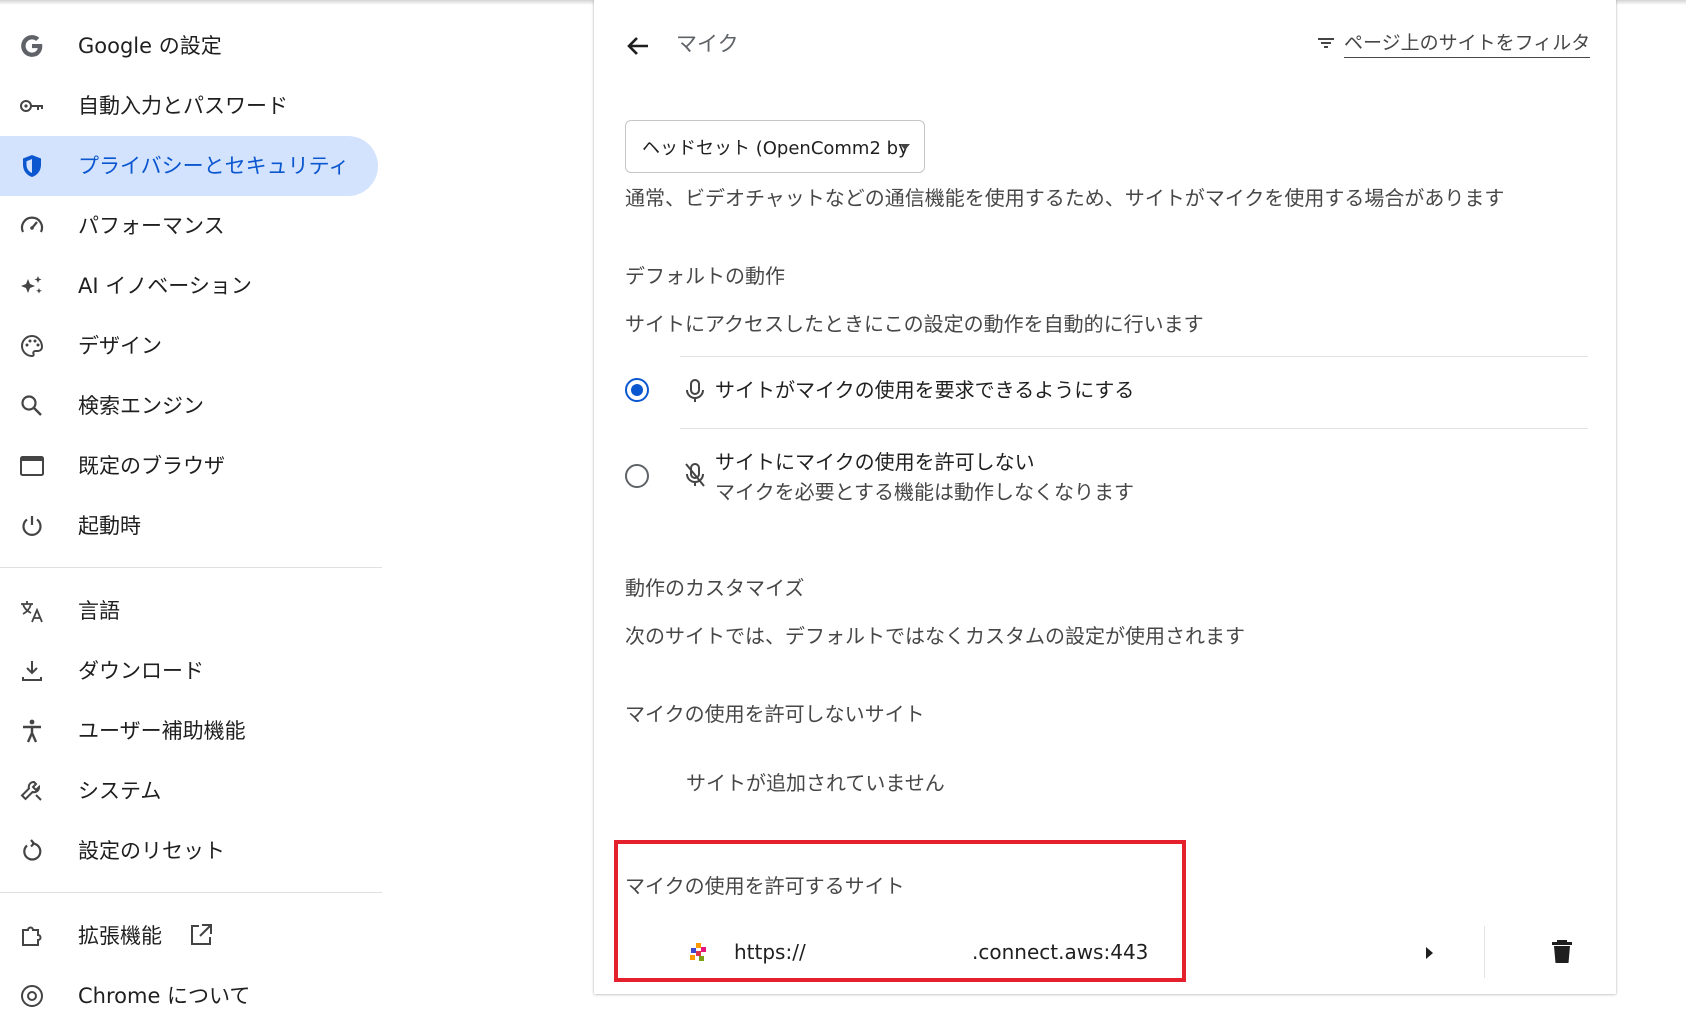  I want to click on mic-off-icon, so click(695, 475).